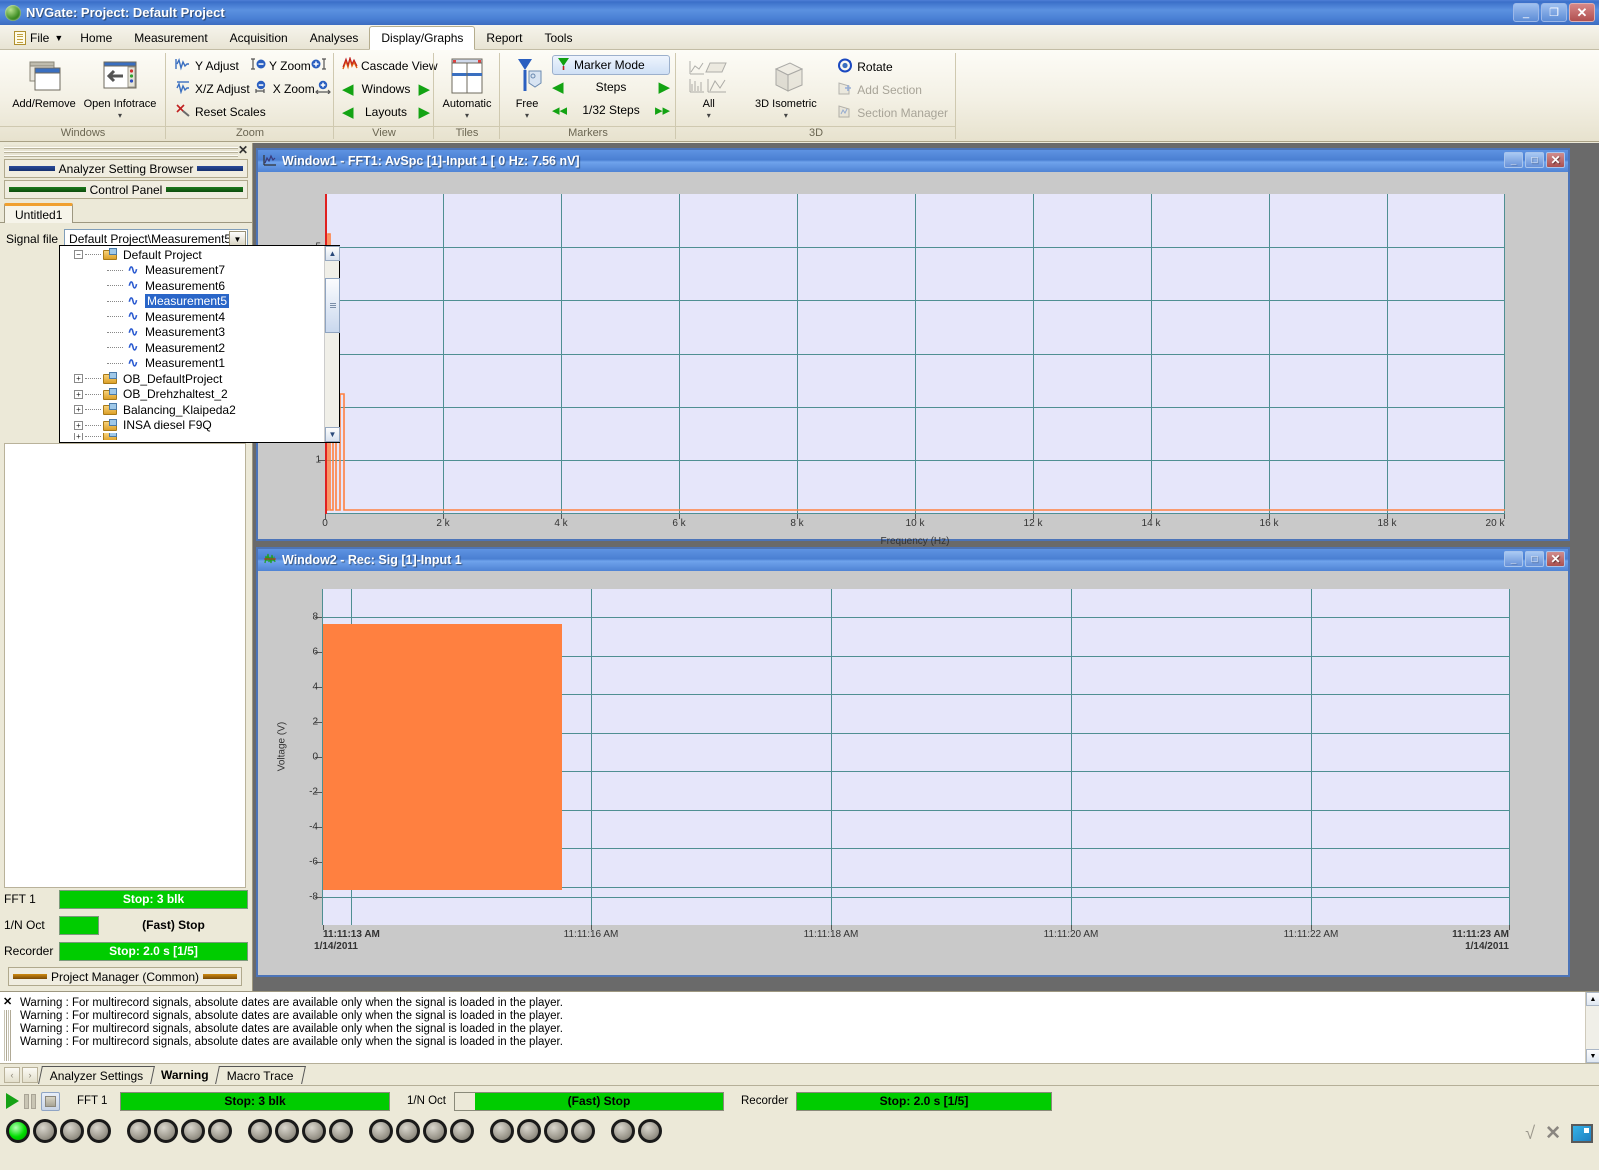  Describe the element at coordinates (192, 364) in the screenshot. I see `tree-node-measurement1: ∿ Measurement1` at that location.